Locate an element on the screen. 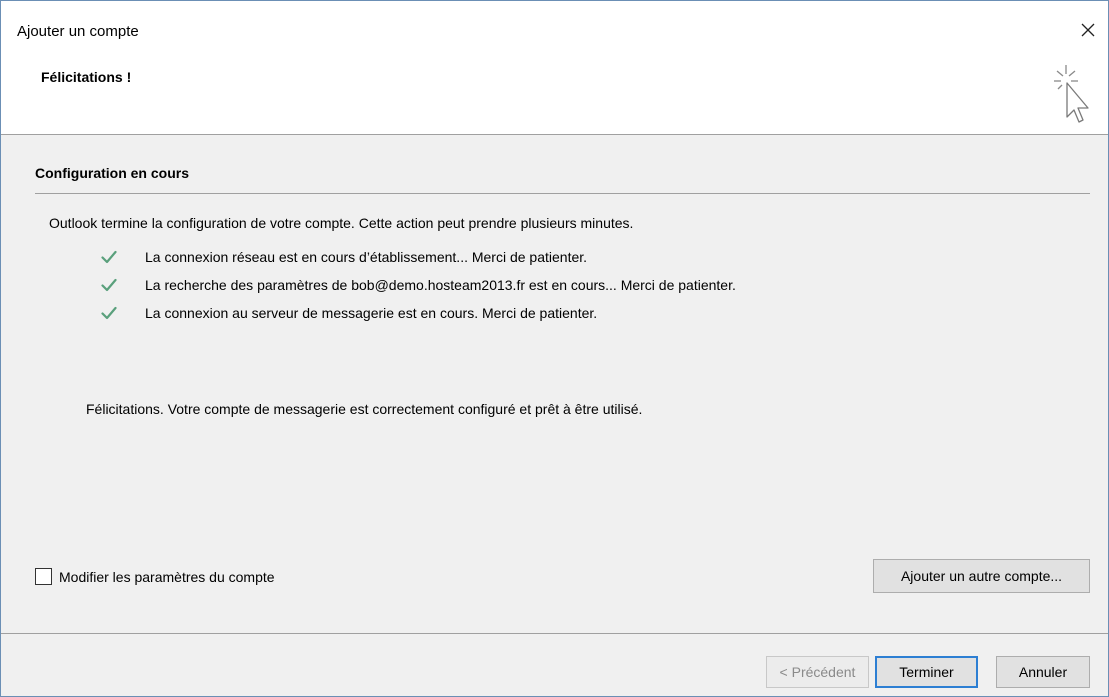  title-bar: Ajouter un compte is located at coordinates (554, 30).